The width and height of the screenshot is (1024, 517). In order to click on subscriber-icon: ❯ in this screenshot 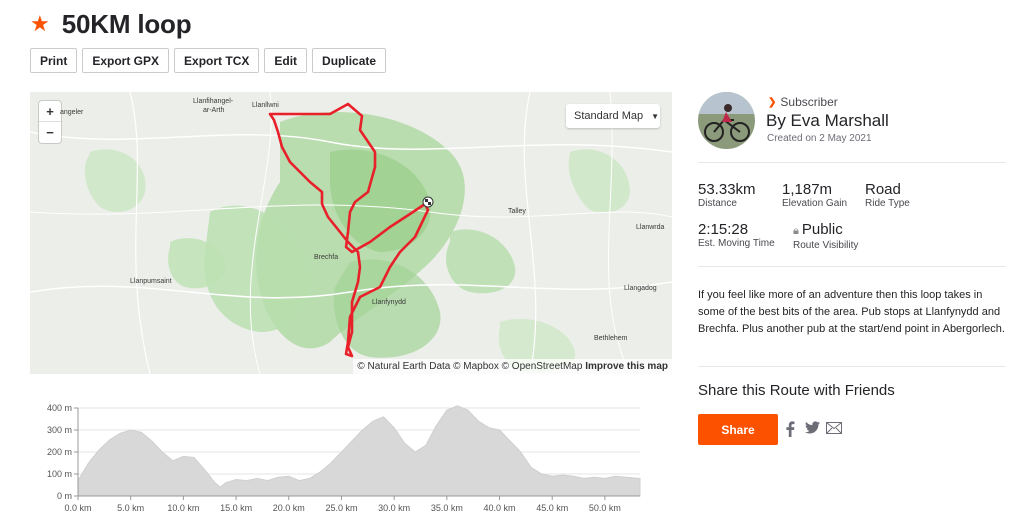, I will do `click(772, 102)`.